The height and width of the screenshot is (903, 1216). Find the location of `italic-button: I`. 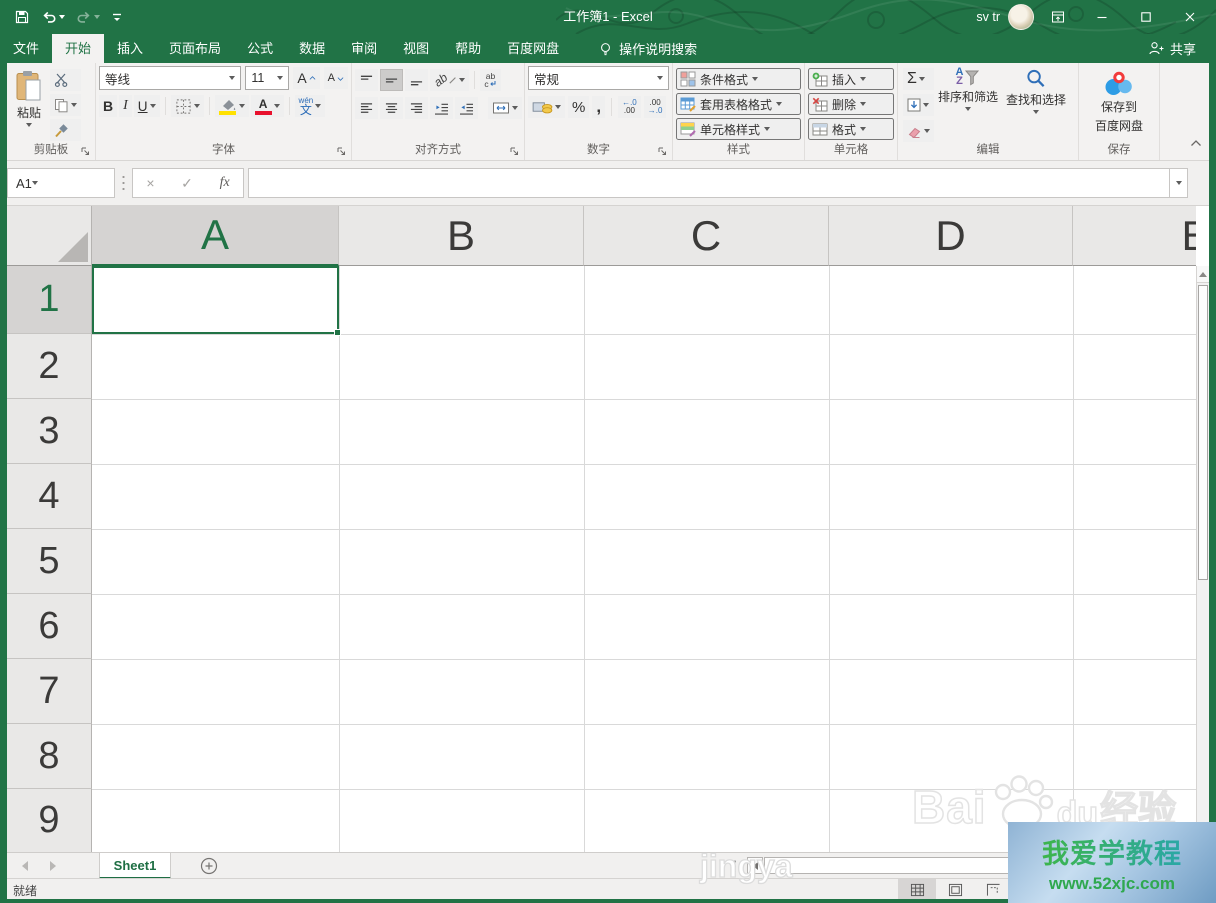

italic-button: I is located at coordinates (125, 106).